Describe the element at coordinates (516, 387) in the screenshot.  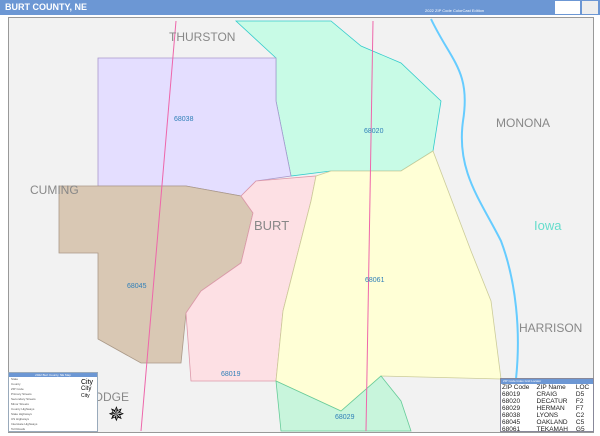
I see `col-header: ZIP Code` at that location.